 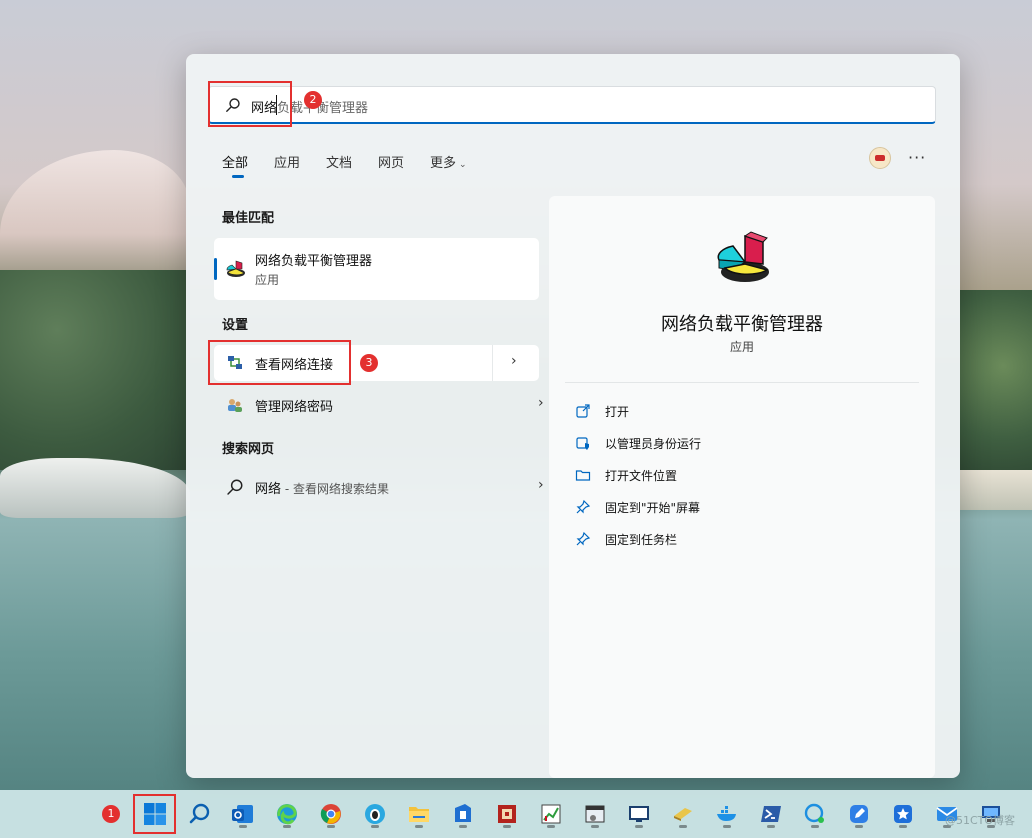 I want to click on avatar, so click(x=880, y=158).